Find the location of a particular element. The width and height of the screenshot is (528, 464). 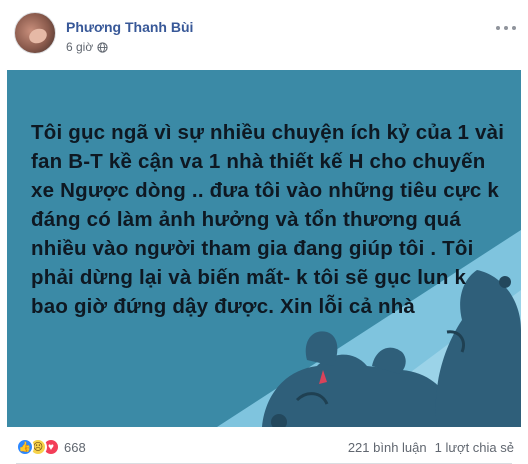

post-meta: Phương Thanh Bùi 6 giờ is located at coordinates (129, 36).